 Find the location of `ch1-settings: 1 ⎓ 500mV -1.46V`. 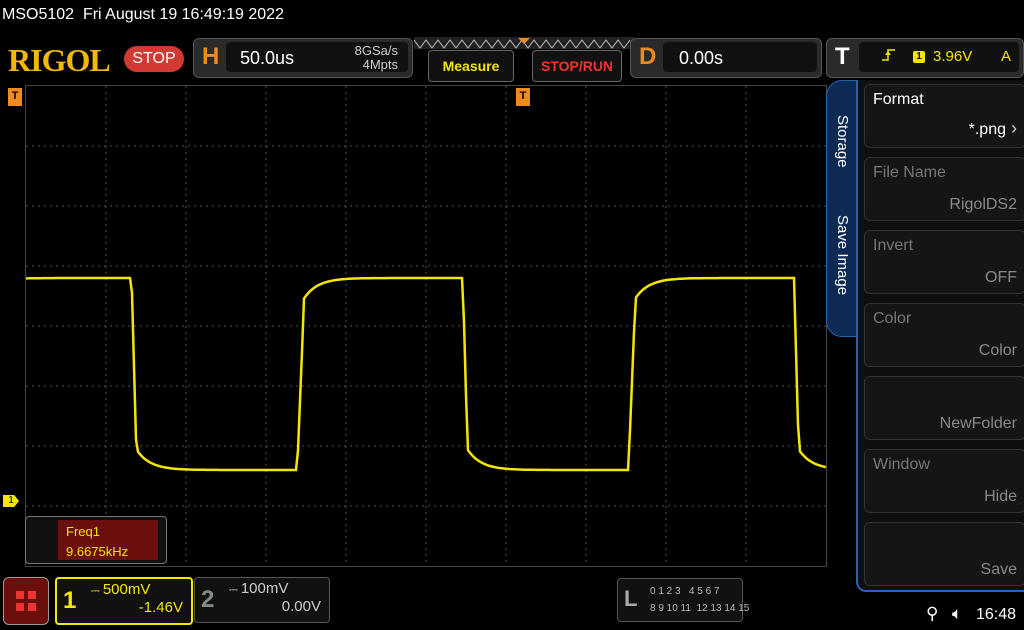

ch1-settings: 1 ⎓ 500mV -1.46V is located at coordinates (124, 601).